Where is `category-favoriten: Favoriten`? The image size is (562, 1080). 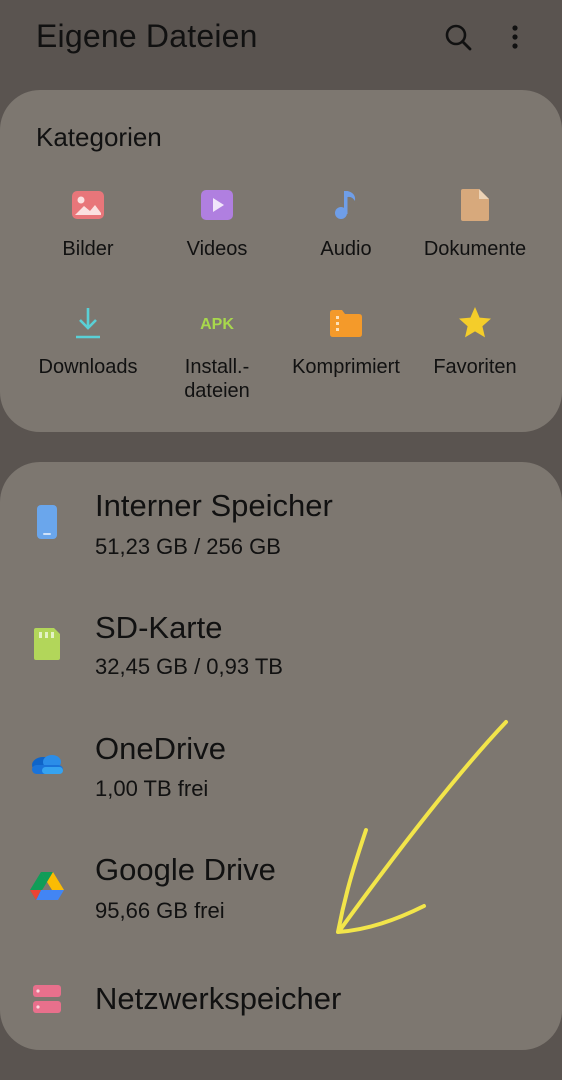
category-favoriten: Favoriten is located at coordinates (475, 342).